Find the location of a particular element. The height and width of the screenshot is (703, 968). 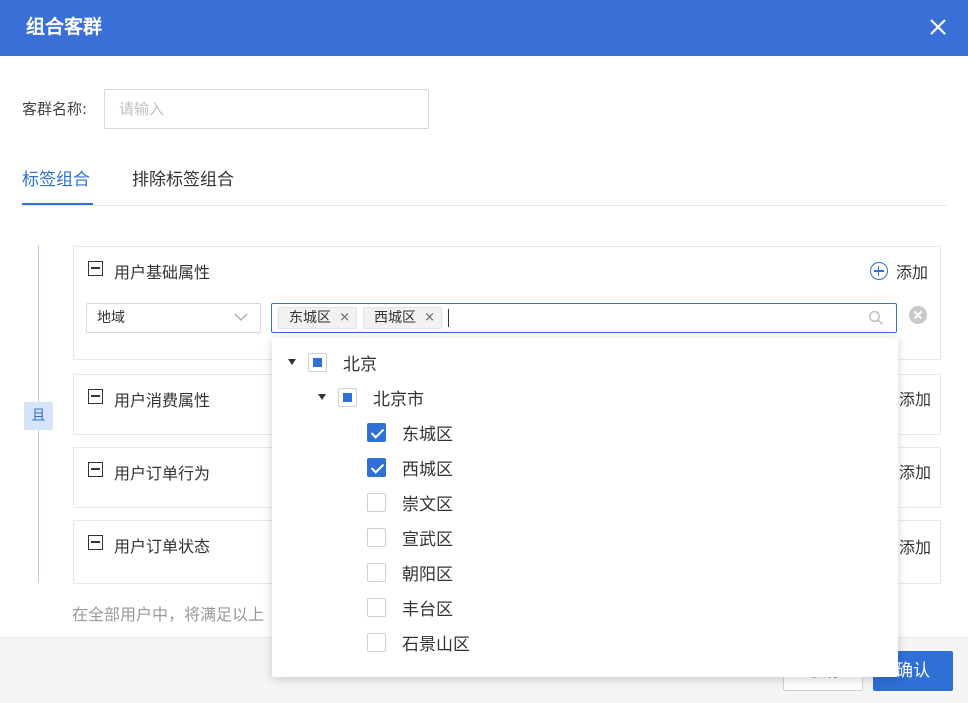

text-cursor is located at coordinates (448, 318).